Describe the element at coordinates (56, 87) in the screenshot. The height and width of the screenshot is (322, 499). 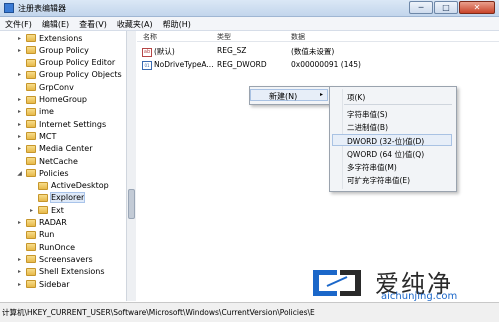
I see `tree-item-label: GrpConv` at that location.